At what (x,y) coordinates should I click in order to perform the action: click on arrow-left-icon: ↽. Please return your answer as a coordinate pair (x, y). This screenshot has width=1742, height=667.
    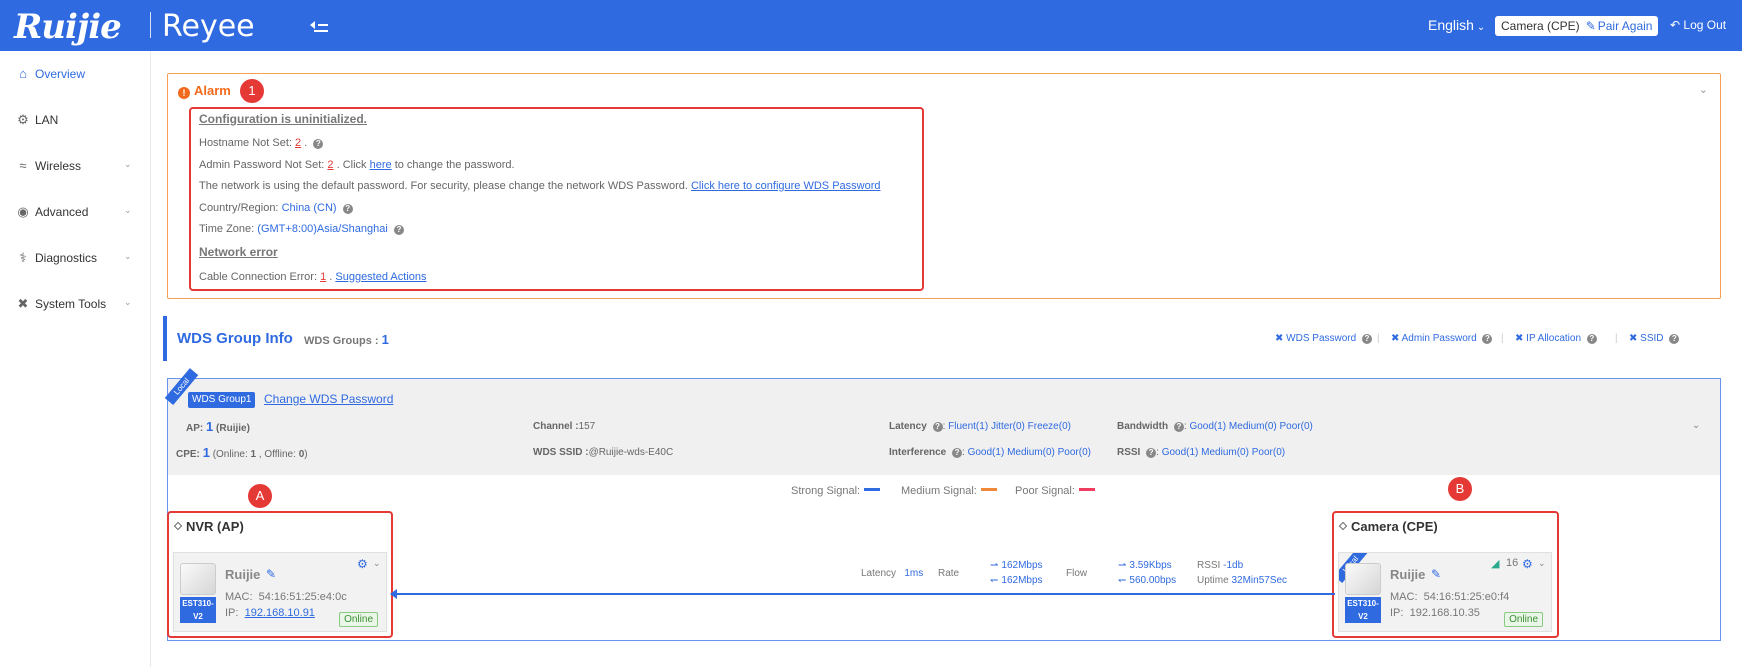
    Looking at the image, I should click on (1122, 580).